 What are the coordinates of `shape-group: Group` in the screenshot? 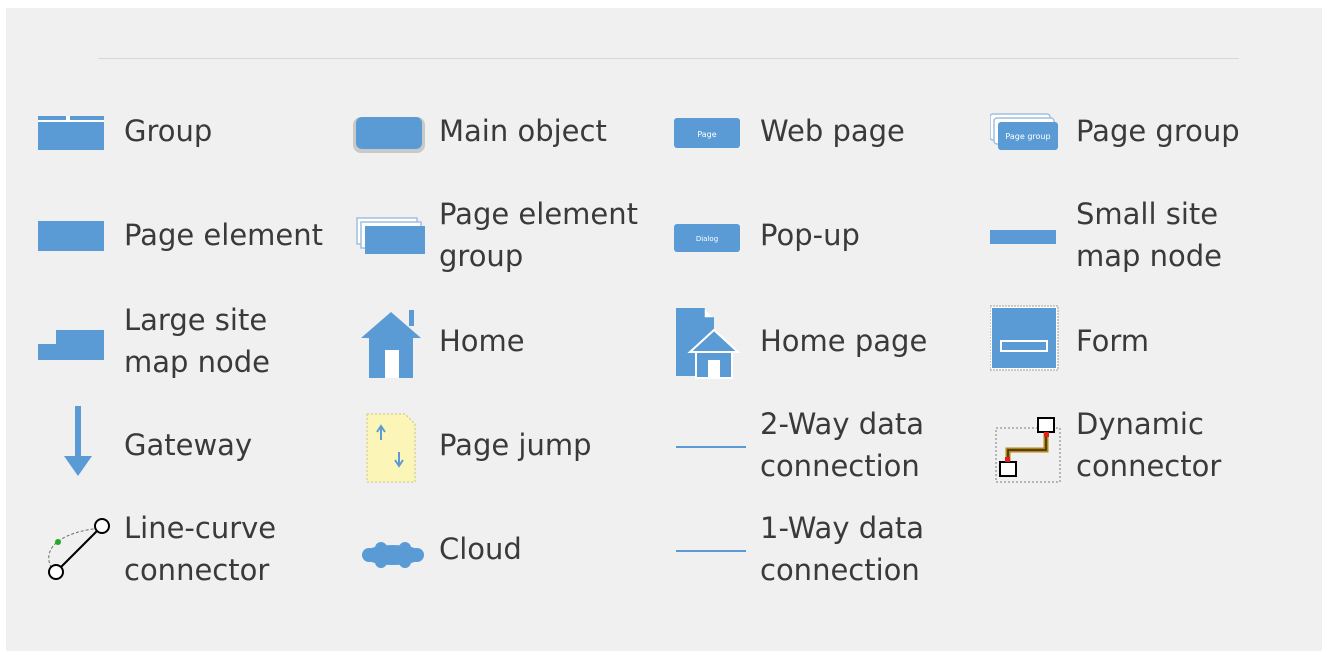 It's located at (188, 131).